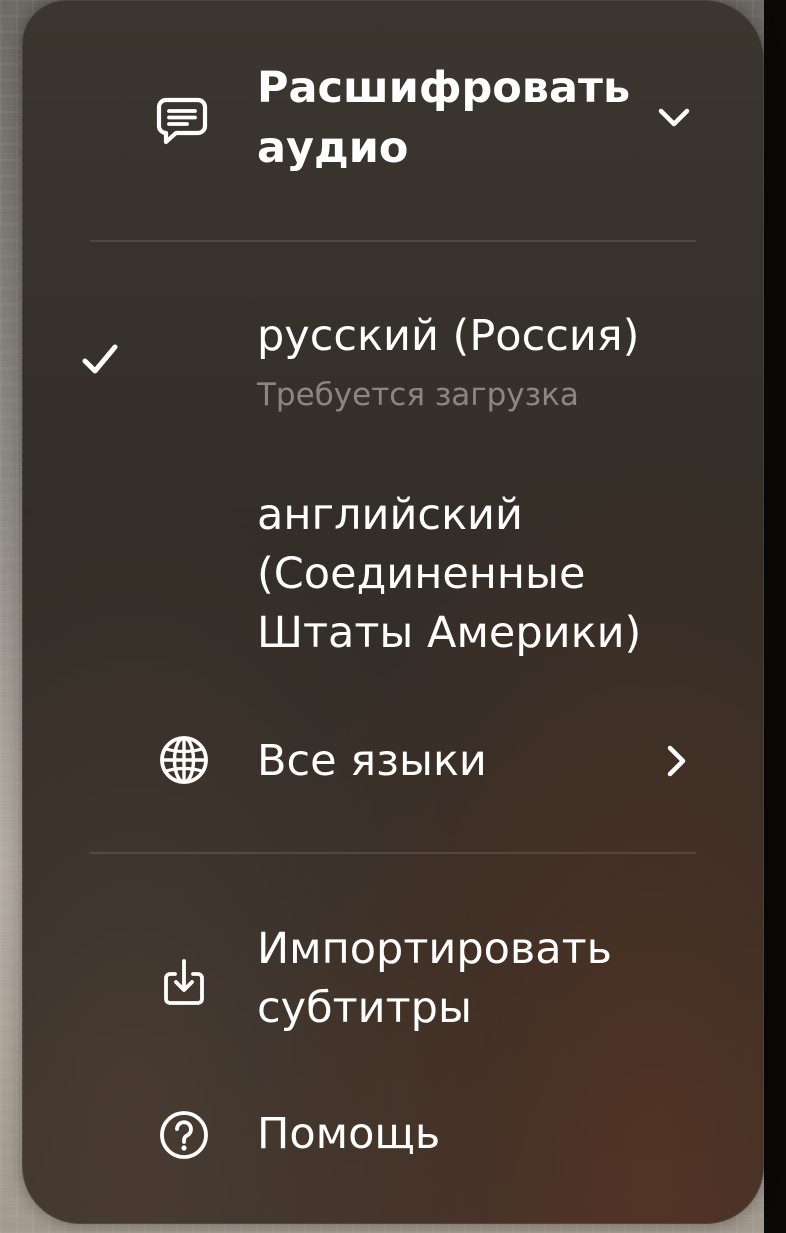  I want to click on help-icon, so click(184, 1135).